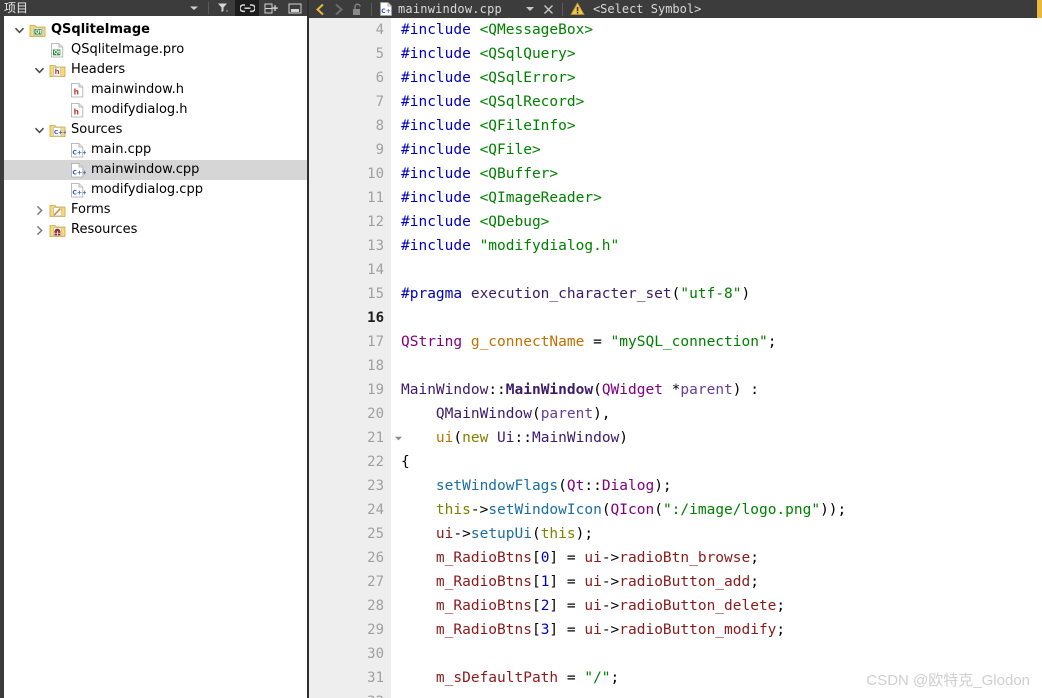 The height and width of the screenshot is (698, 1042). What do you see at coordinates (647, 9) in the screenshot?
I see `symbol-selector: <Select Symbol>` at bounding box center [647, 9].